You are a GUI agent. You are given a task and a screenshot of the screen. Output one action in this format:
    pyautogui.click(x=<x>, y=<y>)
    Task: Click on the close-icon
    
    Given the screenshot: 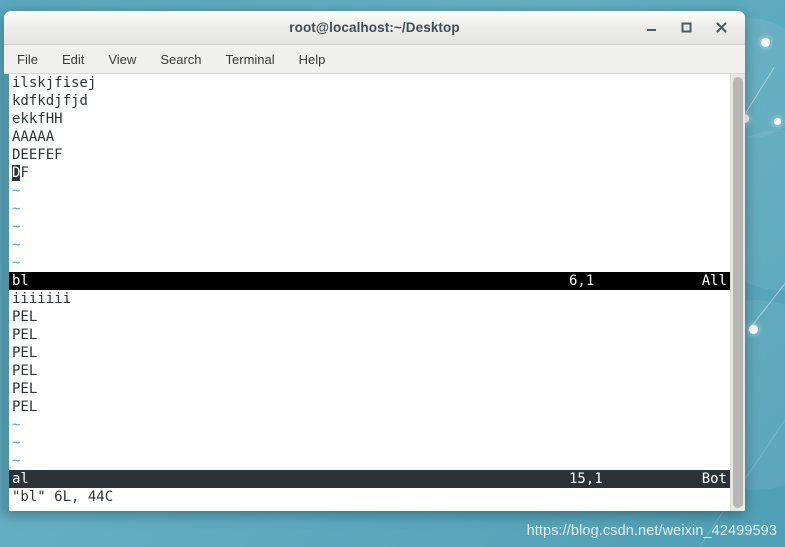 What is the action you would take?
    pyautogui.click(x=721, y=27)
    